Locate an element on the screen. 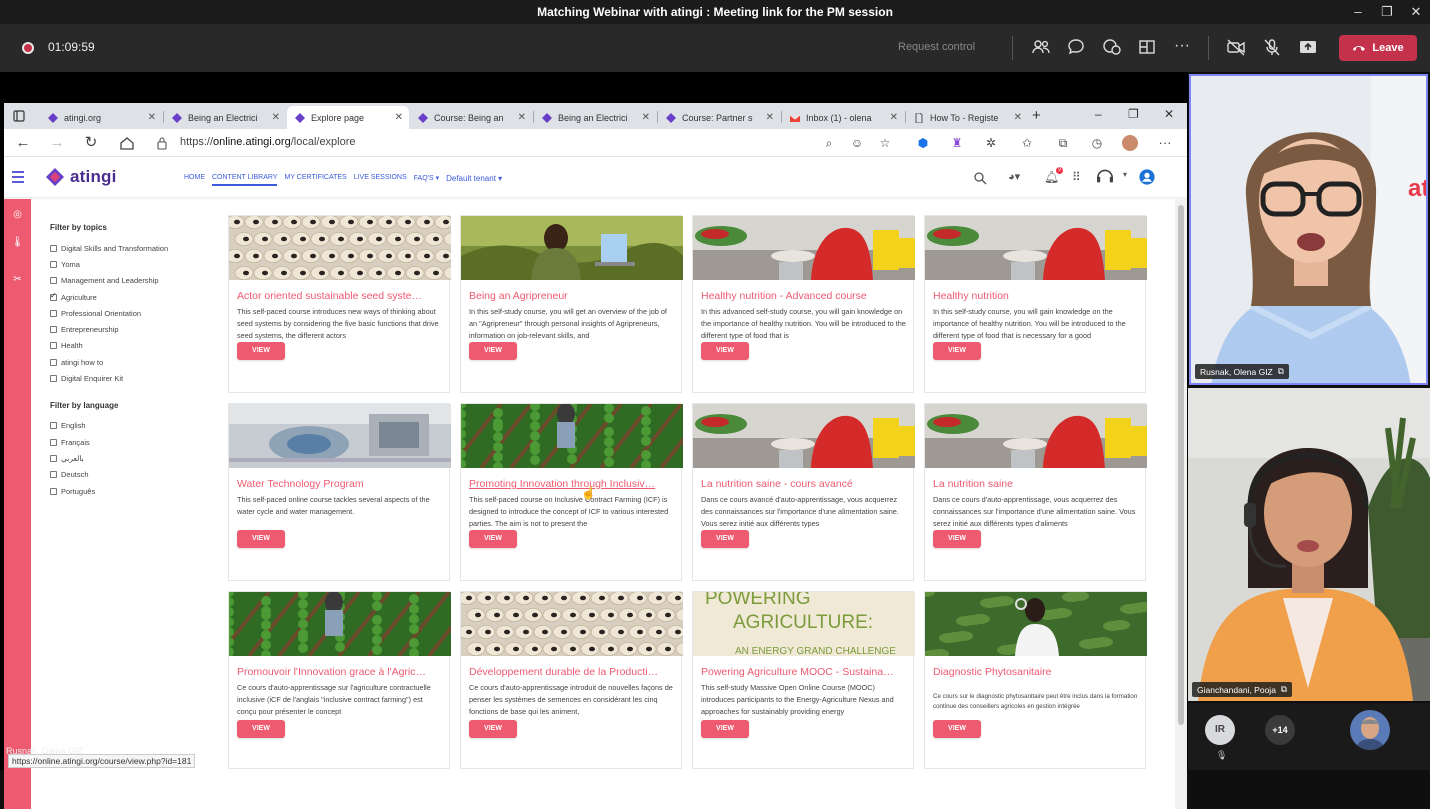  scrollbar-thumb is located at coordinates (1181, 465).